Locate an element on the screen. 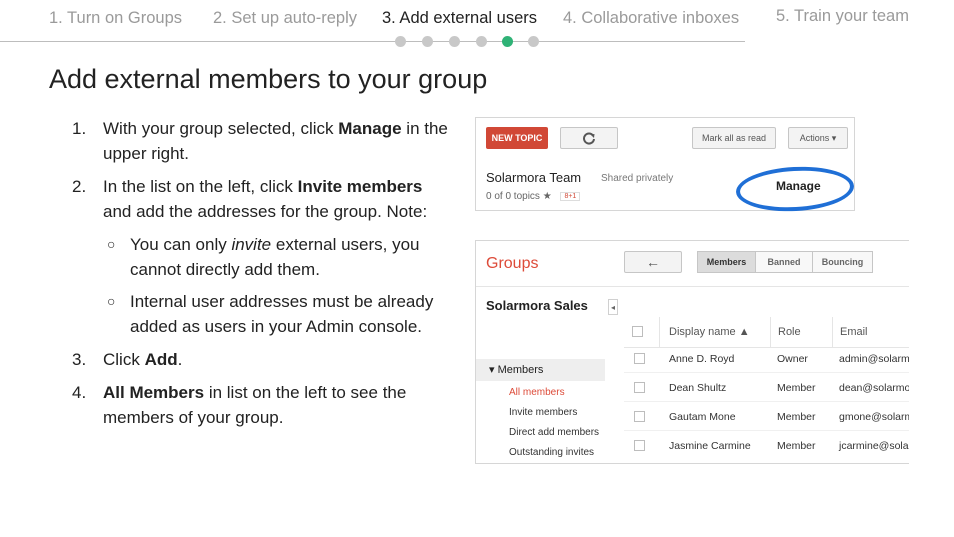  topic-count-text: 0 of 0 topics ★ is located at coordinates (519, 196).